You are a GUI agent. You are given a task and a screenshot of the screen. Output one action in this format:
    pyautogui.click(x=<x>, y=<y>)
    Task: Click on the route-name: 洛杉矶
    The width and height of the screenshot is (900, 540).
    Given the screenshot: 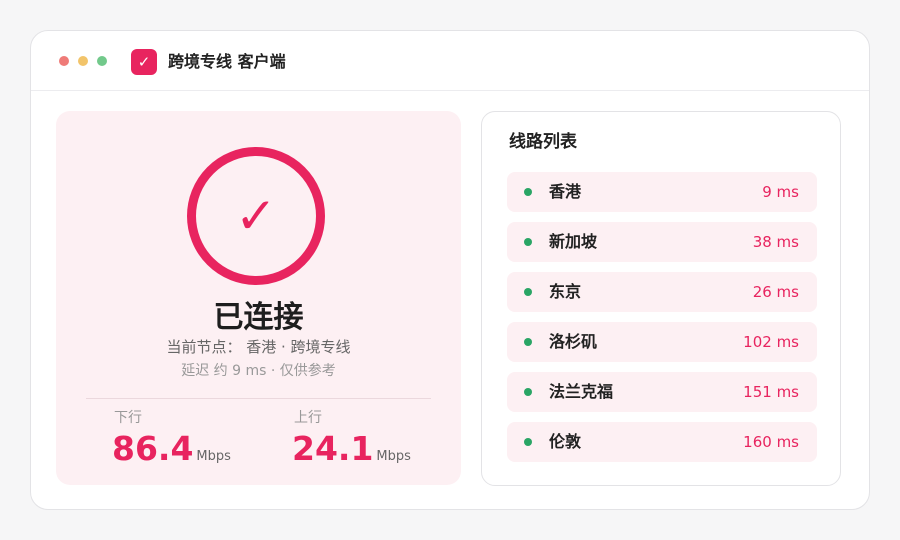 What is the action you would take?
    pyautogui.click(x=573, y=341)
    